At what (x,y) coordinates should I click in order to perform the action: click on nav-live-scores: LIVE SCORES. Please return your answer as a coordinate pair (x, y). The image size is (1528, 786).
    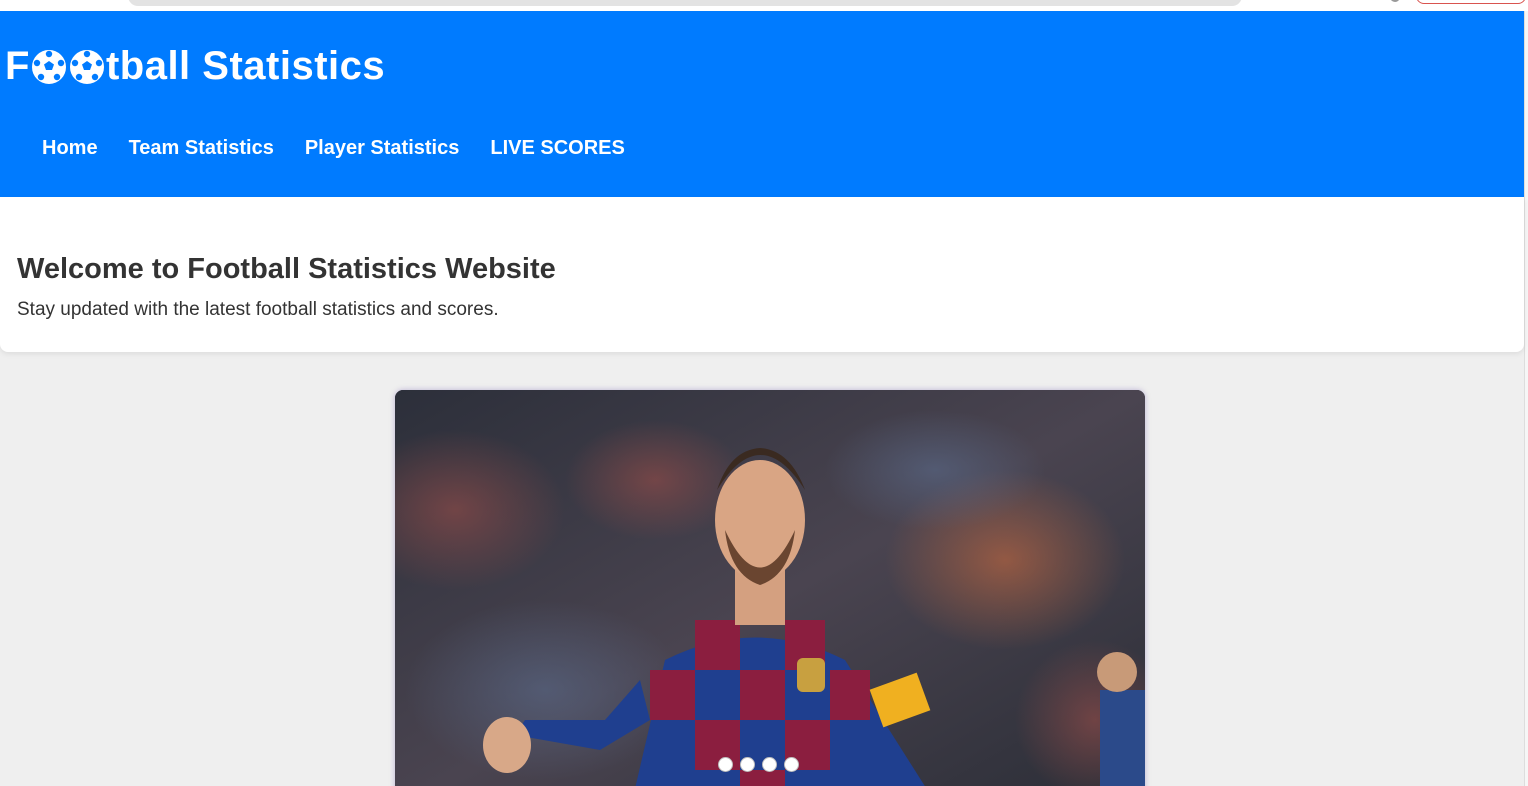
    Looking at the image, I should click on (557, 148).